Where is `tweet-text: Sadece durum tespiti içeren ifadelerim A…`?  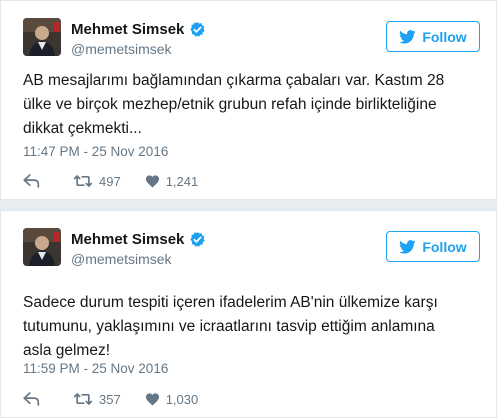 tweet-text: Sadece durum tespiti içeren ifadelerim A… is located at coordinates (230, 326).